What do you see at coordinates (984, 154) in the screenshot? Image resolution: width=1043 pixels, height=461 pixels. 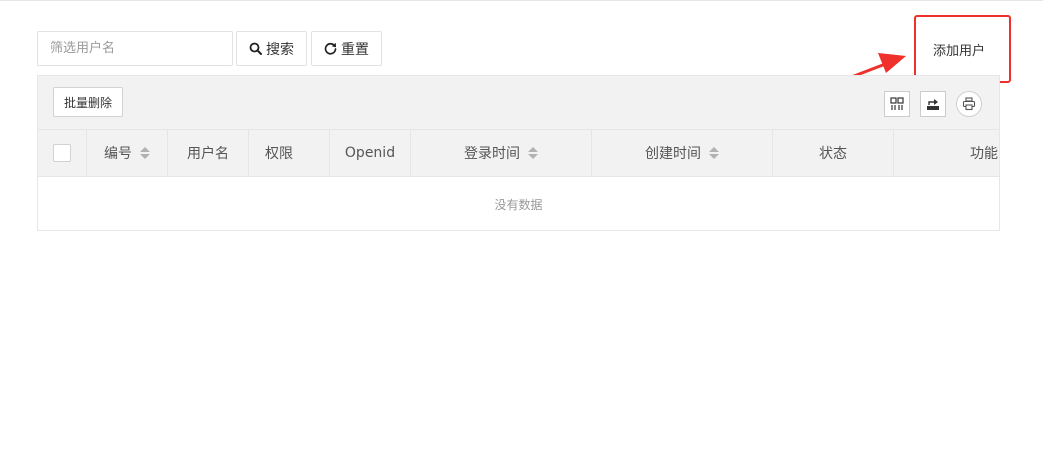 I see `column-header-actions: 功能` at bounding box center [984, 154].